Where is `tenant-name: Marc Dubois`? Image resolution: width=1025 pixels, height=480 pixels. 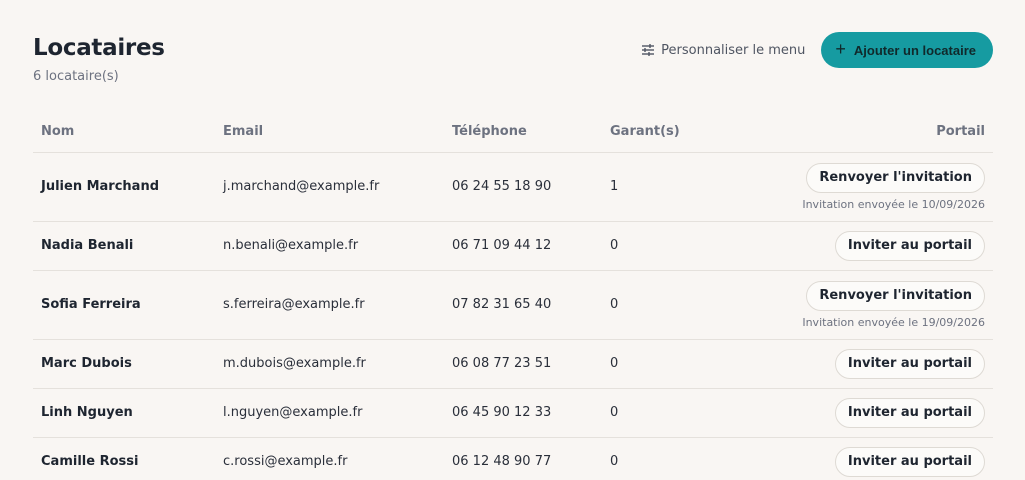
tenant-name: Marc Dubois is located at coordinates (124, 364).